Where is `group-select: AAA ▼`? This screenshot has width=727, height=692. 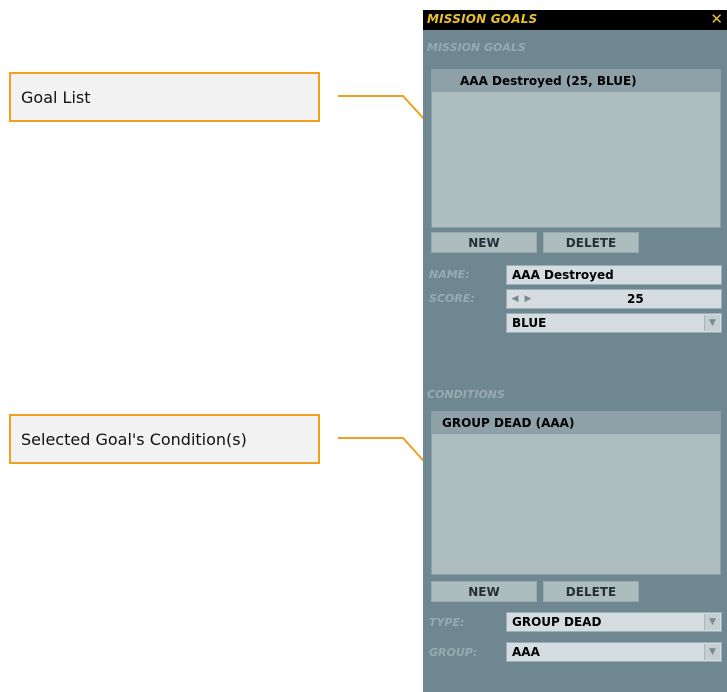 group-select: AAA ▼ is located at coordinates (614, 652).